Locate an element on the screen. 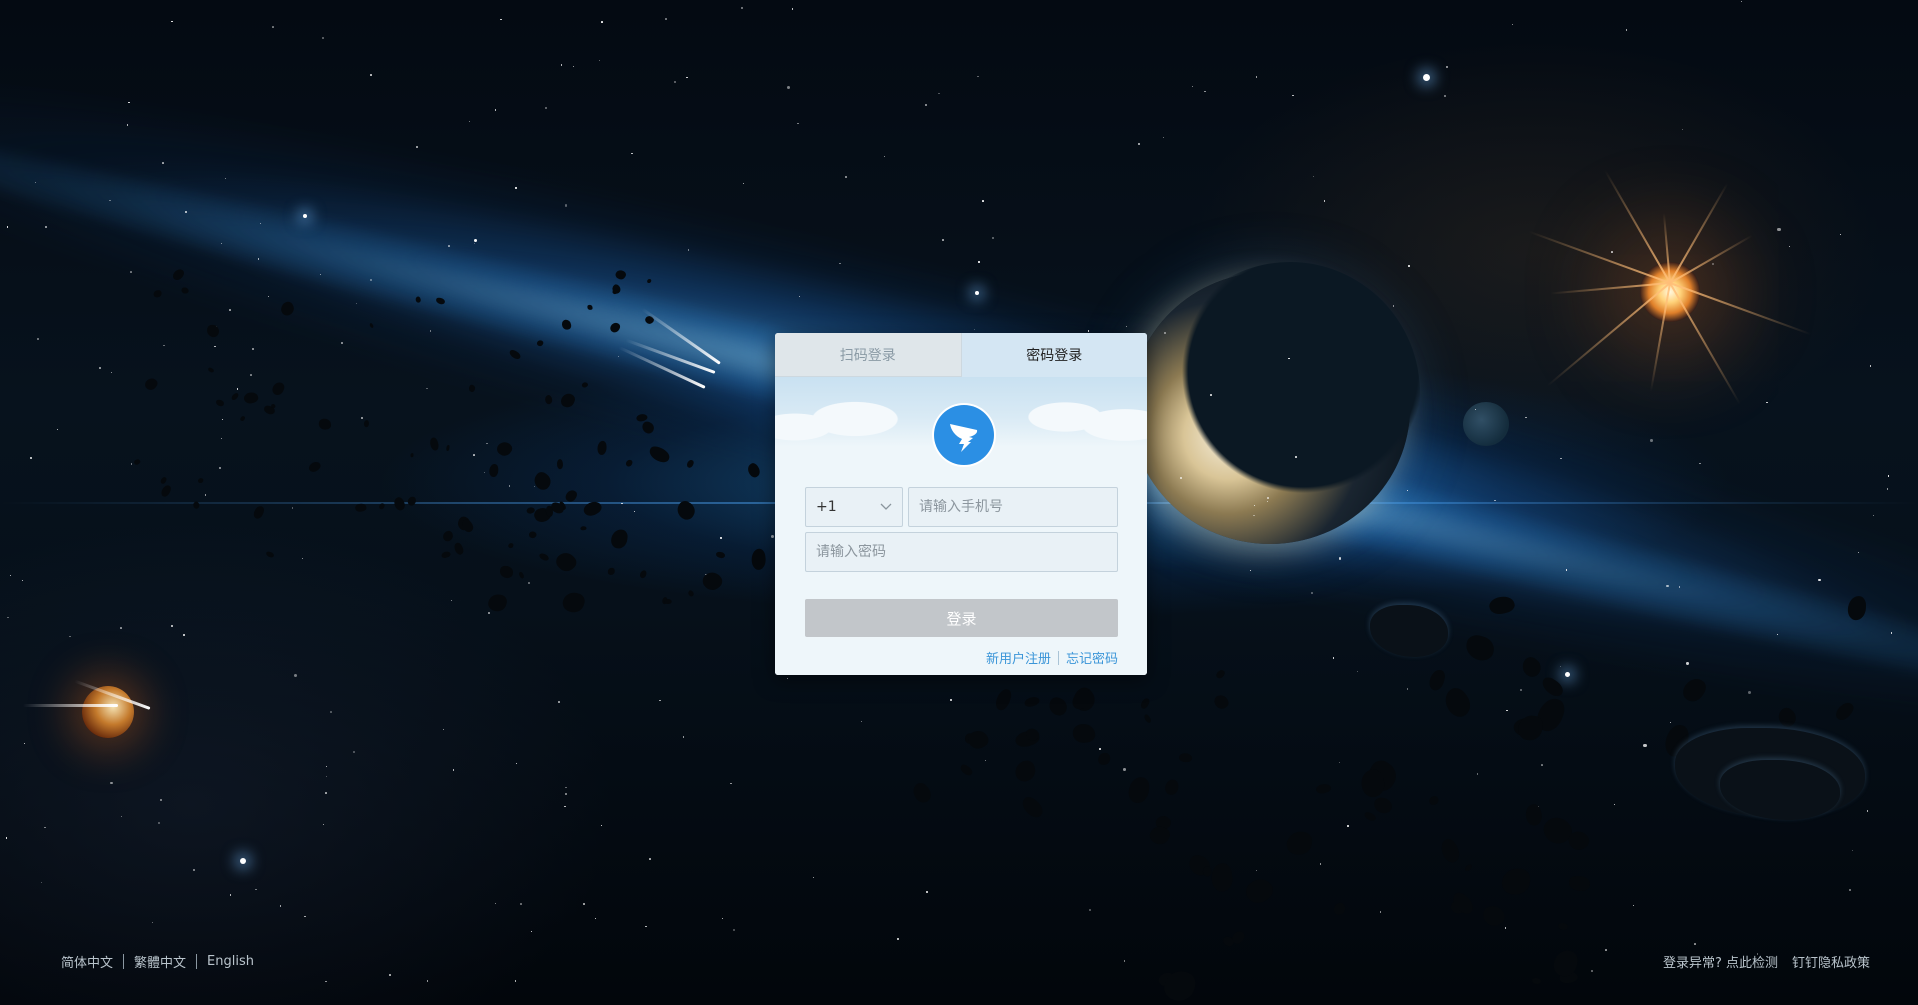 The height and width of the screenshot is (1005, 1918). register-link: 新用户注册 is located at coordinates (1018, 657).